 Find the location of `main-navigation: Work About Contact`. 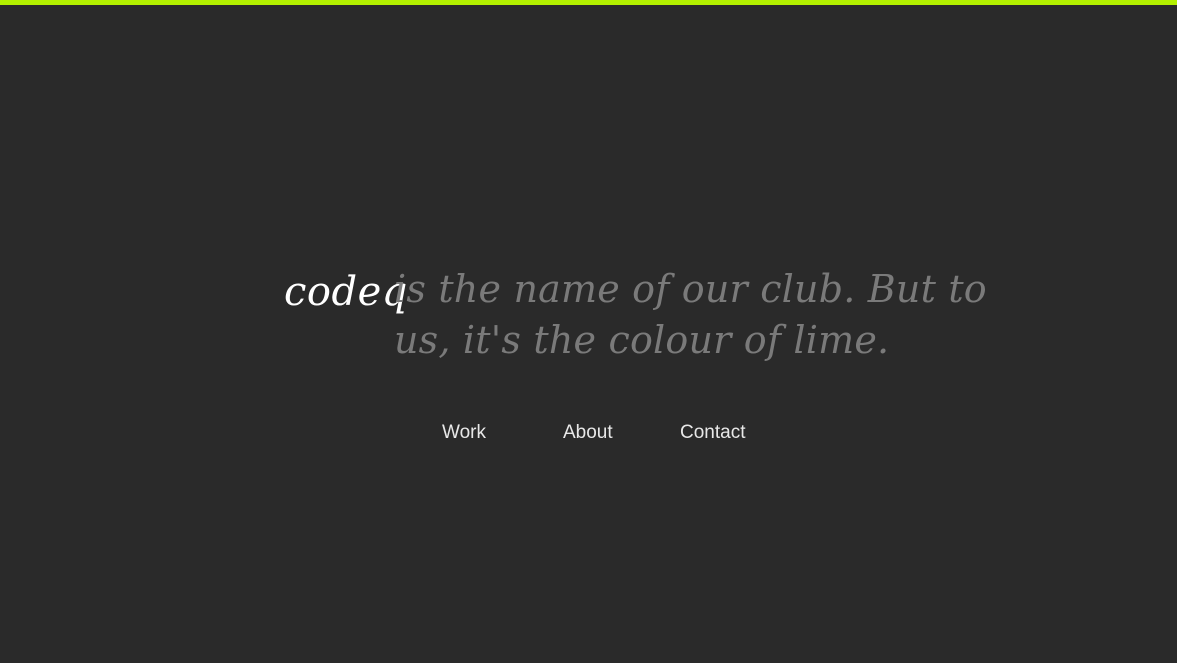

main-navigation: Work About Contact is located at coordinates (588, 434).